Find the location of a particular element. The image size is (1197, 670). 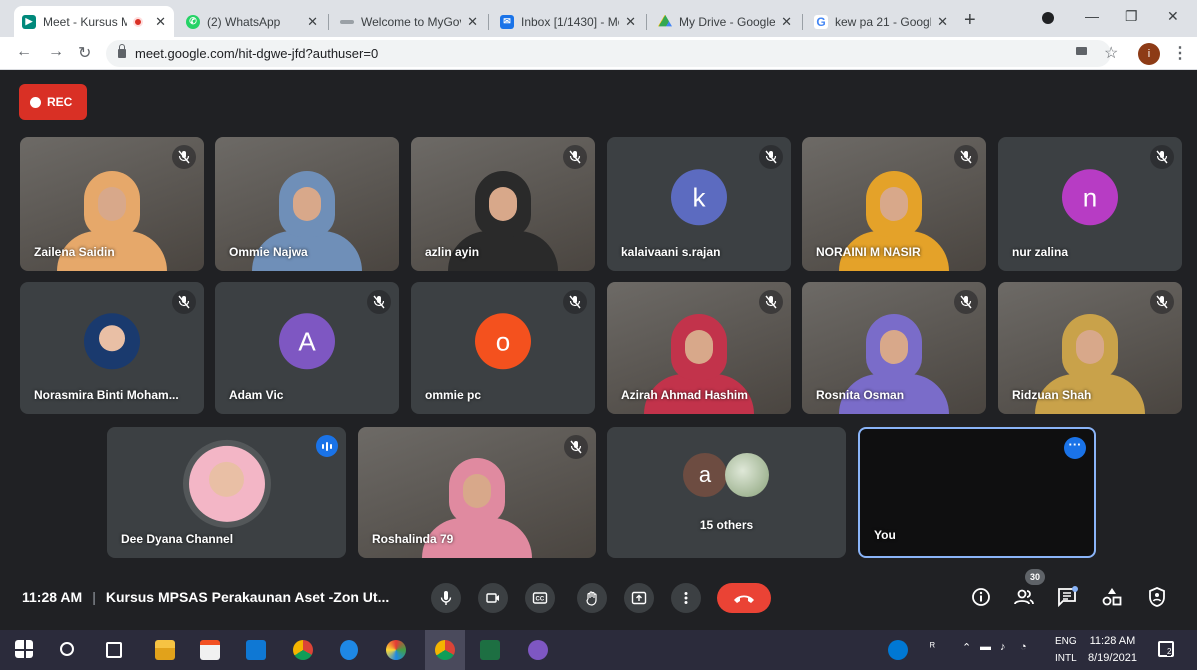

raise-hand-button is located at coordinates (592, 598).